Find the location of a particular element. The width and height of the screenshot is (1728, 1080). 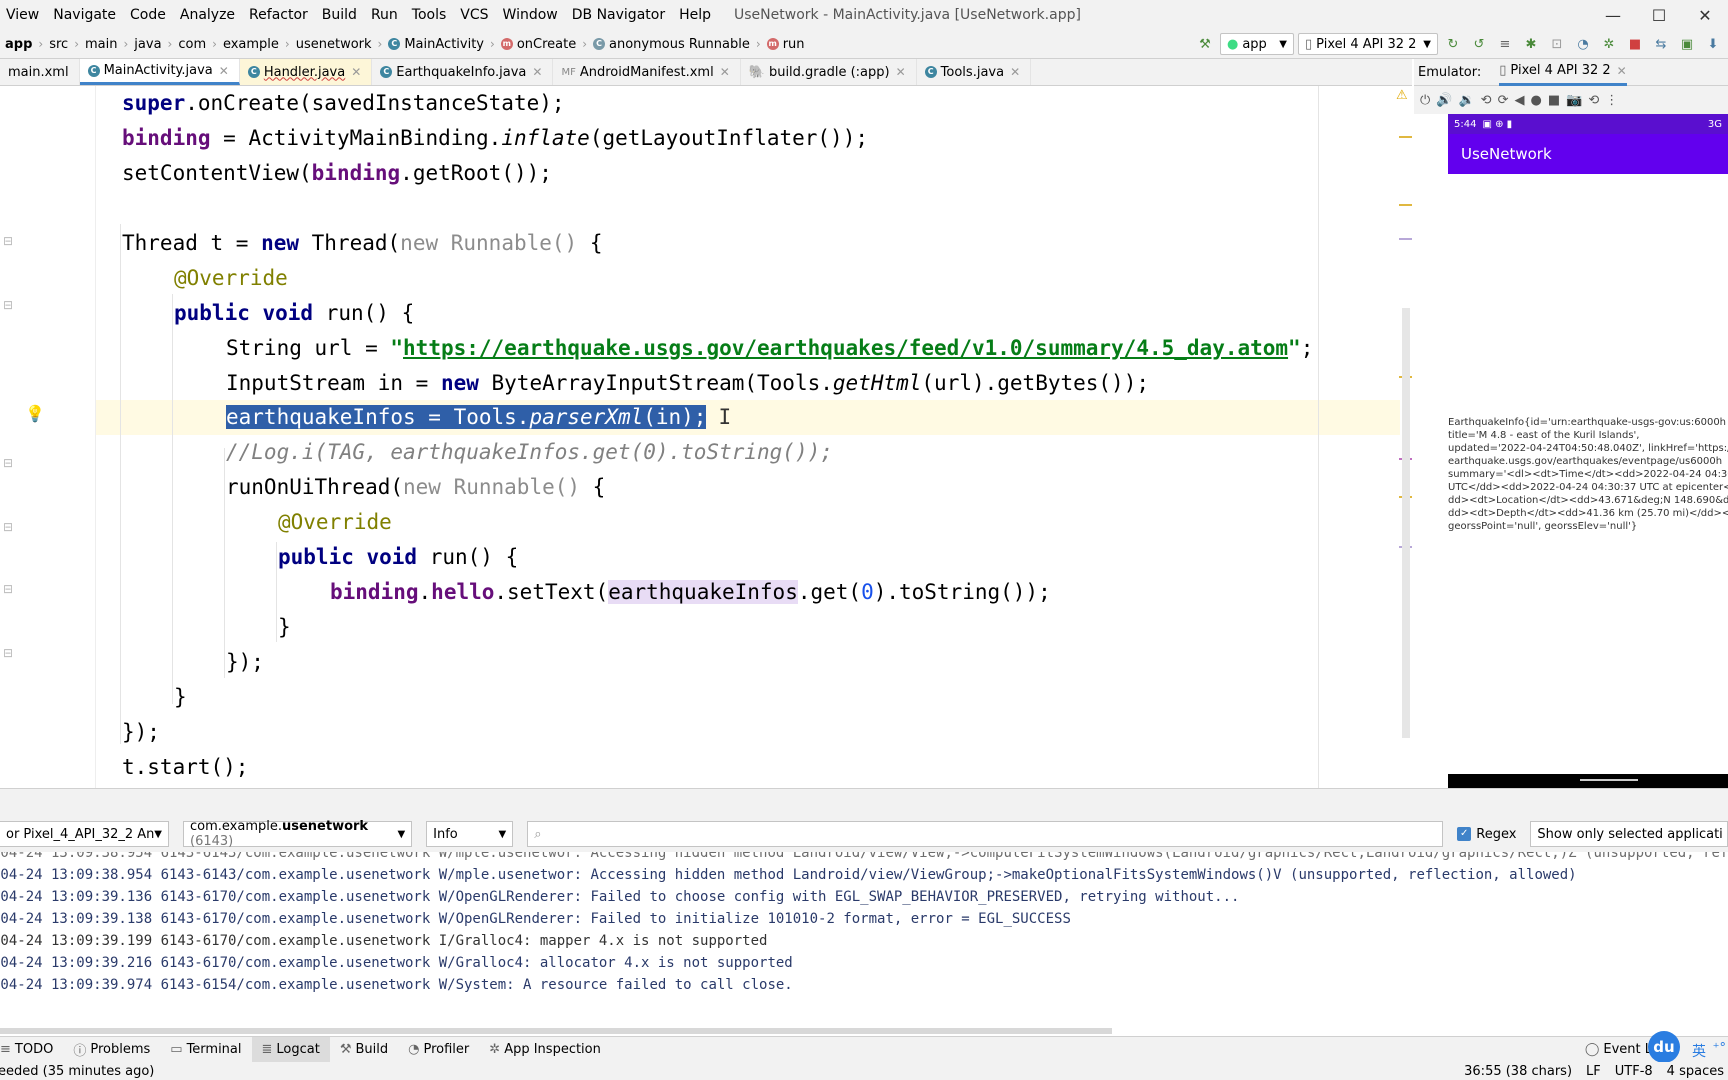

tab-build-gradle: 🐘 build.gradle (:app) ✕ is located at coordinates (829, 72).